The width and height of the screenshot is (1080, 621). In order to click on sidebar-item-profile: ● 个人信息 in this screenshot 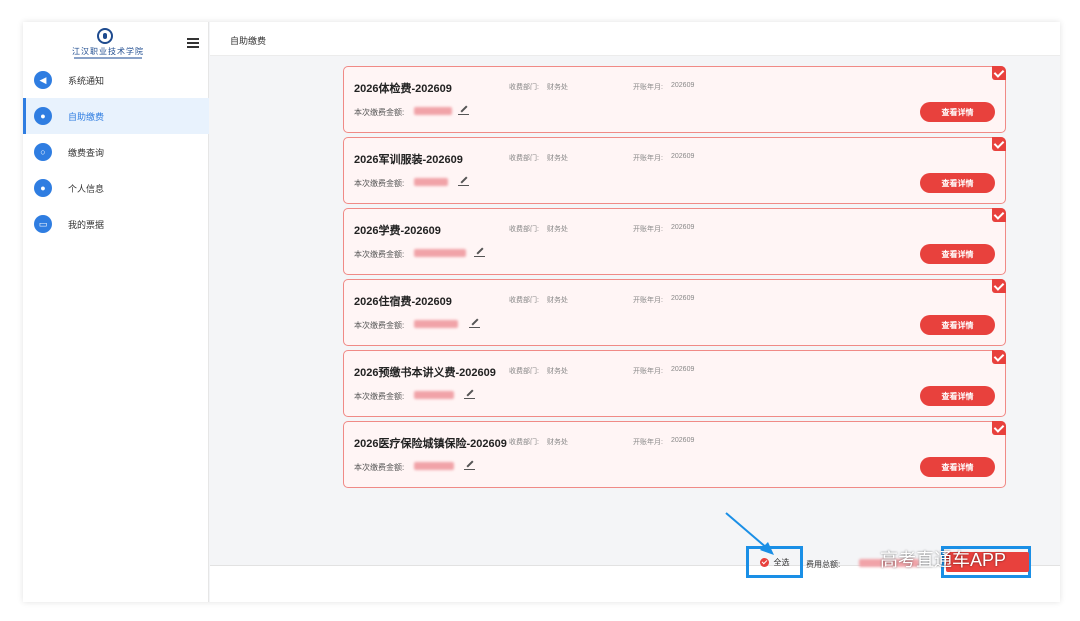, I will do `click(116, 188)`.